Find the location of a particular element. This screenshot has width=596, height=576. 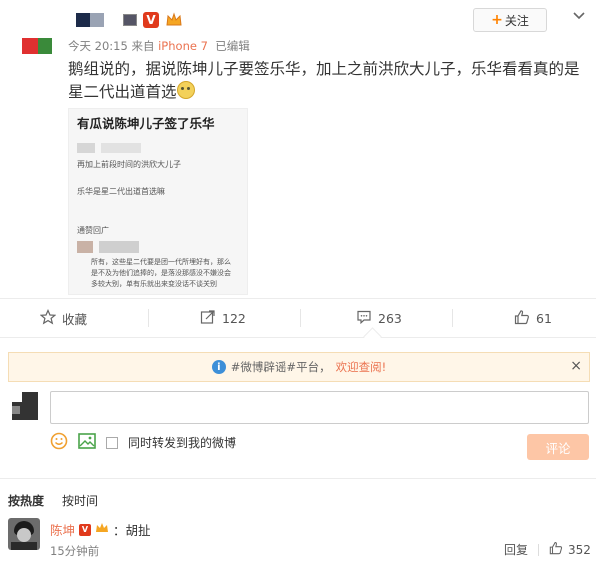

image-reply-3: 多较大别，单有乐就出来变没话不谈关别 is located at coordinates (154, 284).